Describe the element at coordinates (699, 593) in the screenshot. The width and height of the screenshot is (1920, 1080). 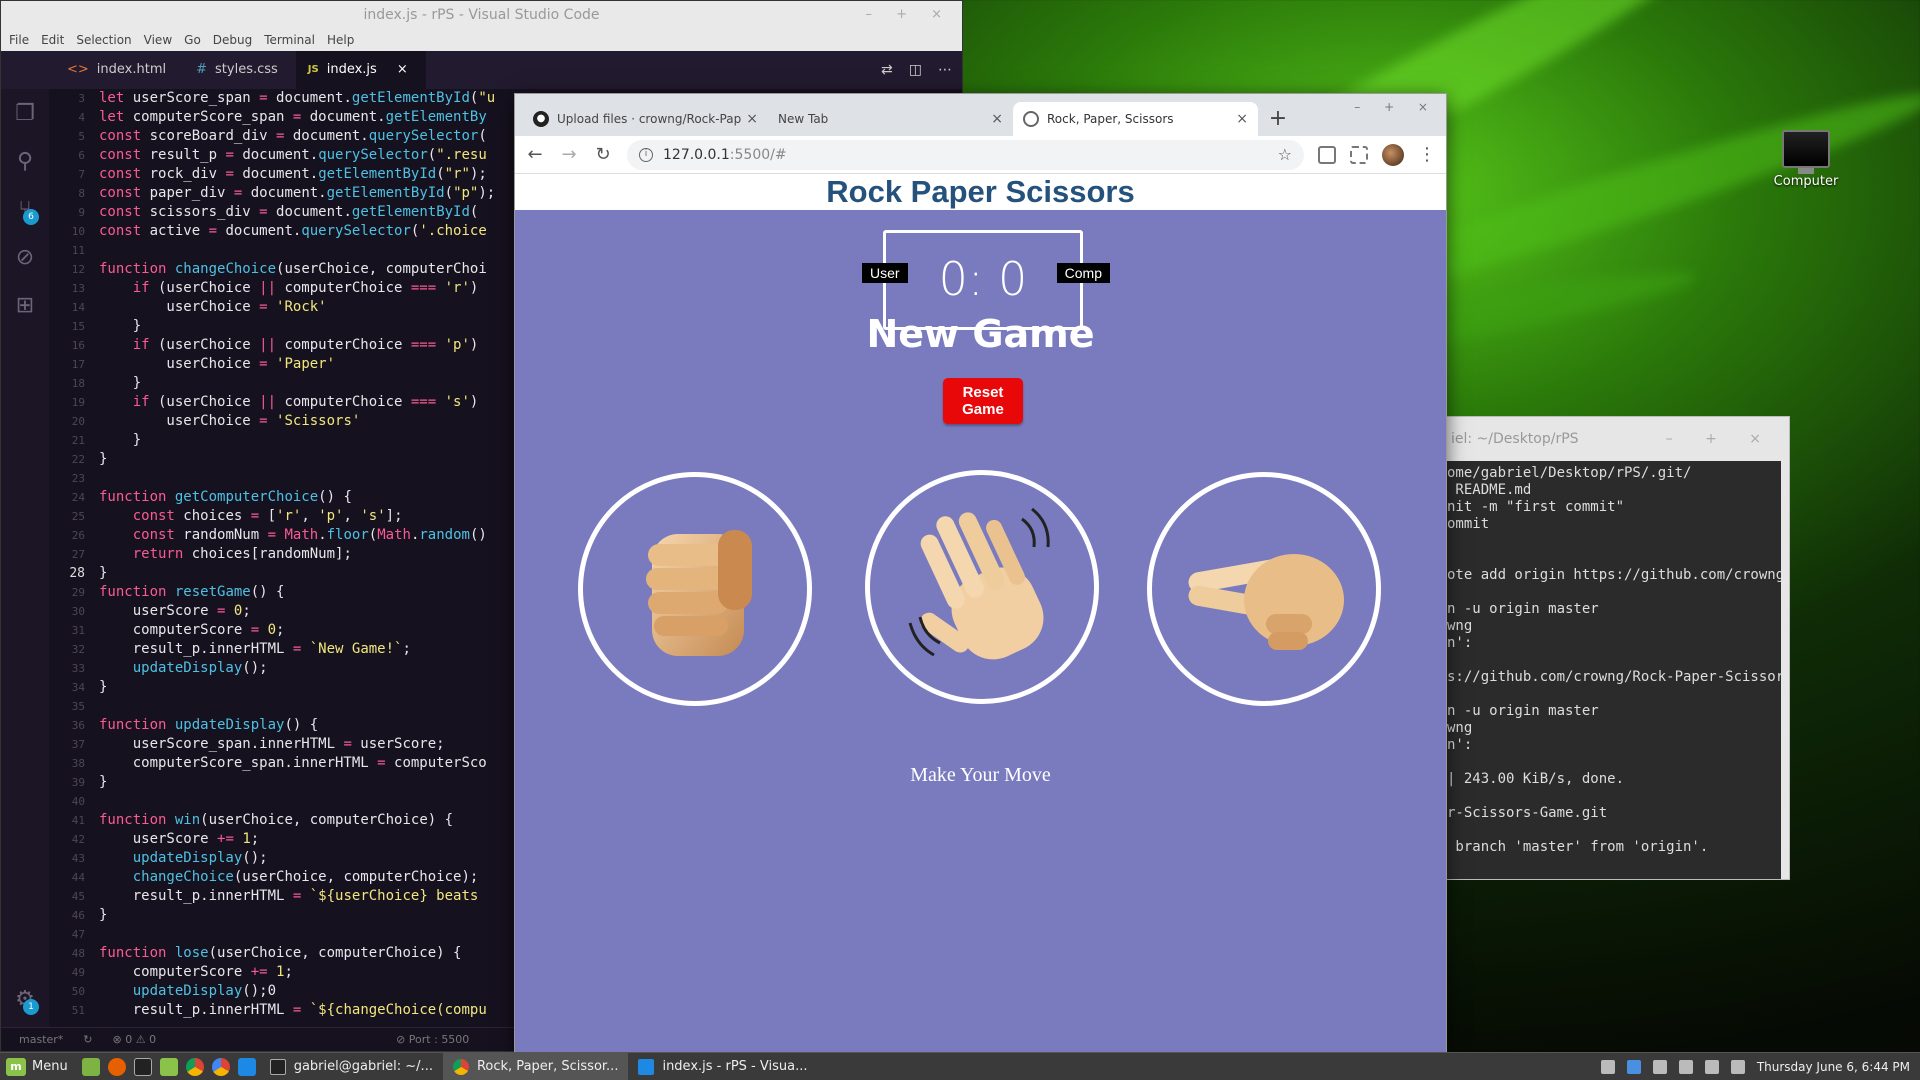
I see `fist-icon` at that location.